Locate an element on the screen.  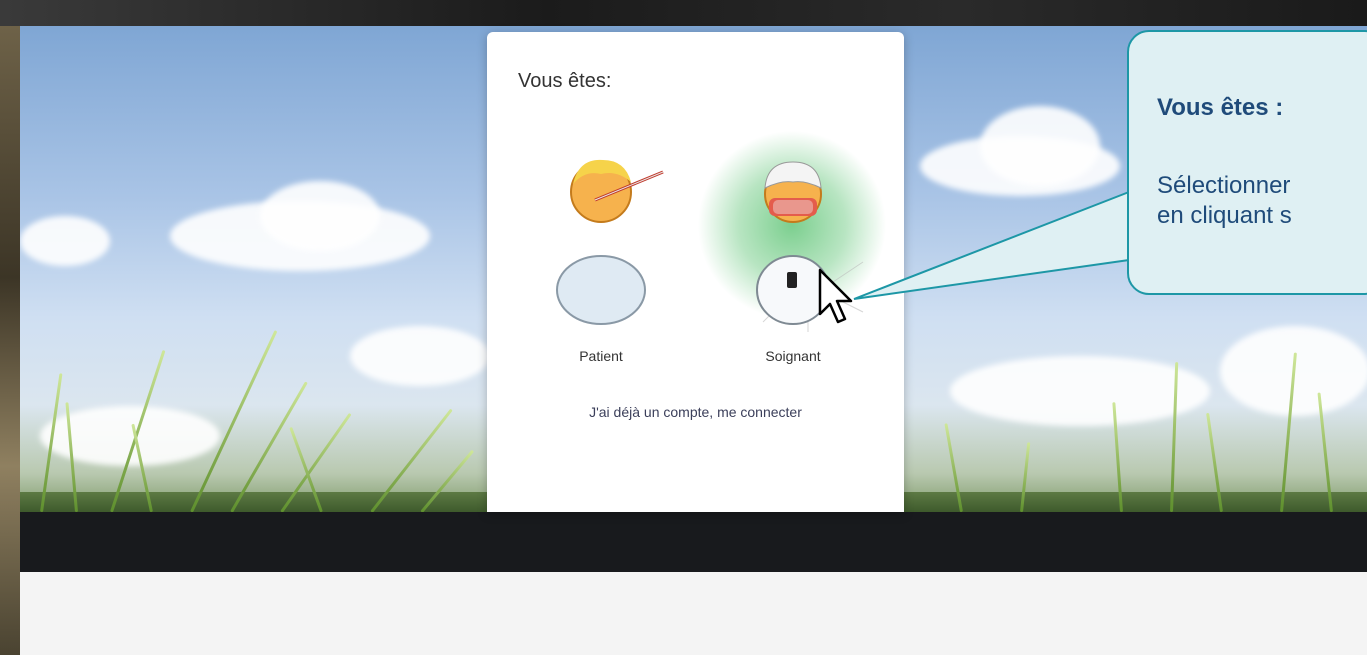
callout-line-1: Sélectionner is located at coordinates (1224, 185).